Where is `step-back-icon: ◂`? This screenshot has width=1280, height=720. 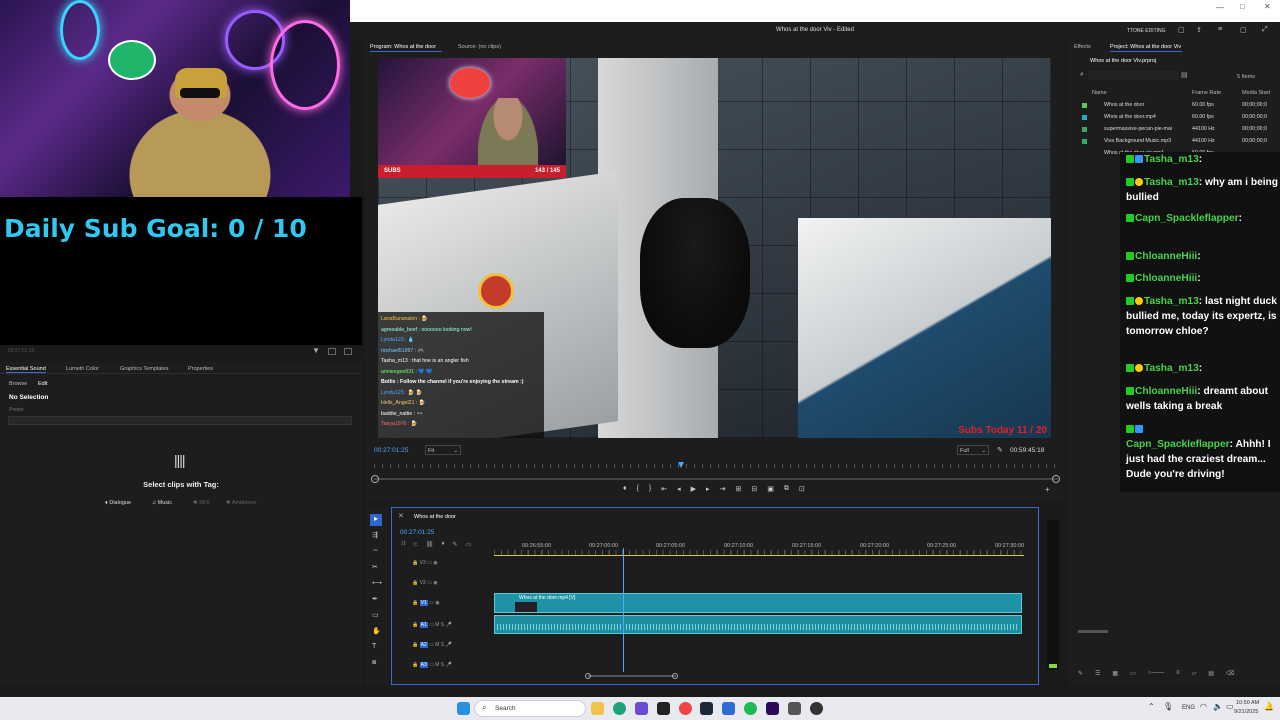 step-back-icon: ◂ is located at coordinates (679, 491).